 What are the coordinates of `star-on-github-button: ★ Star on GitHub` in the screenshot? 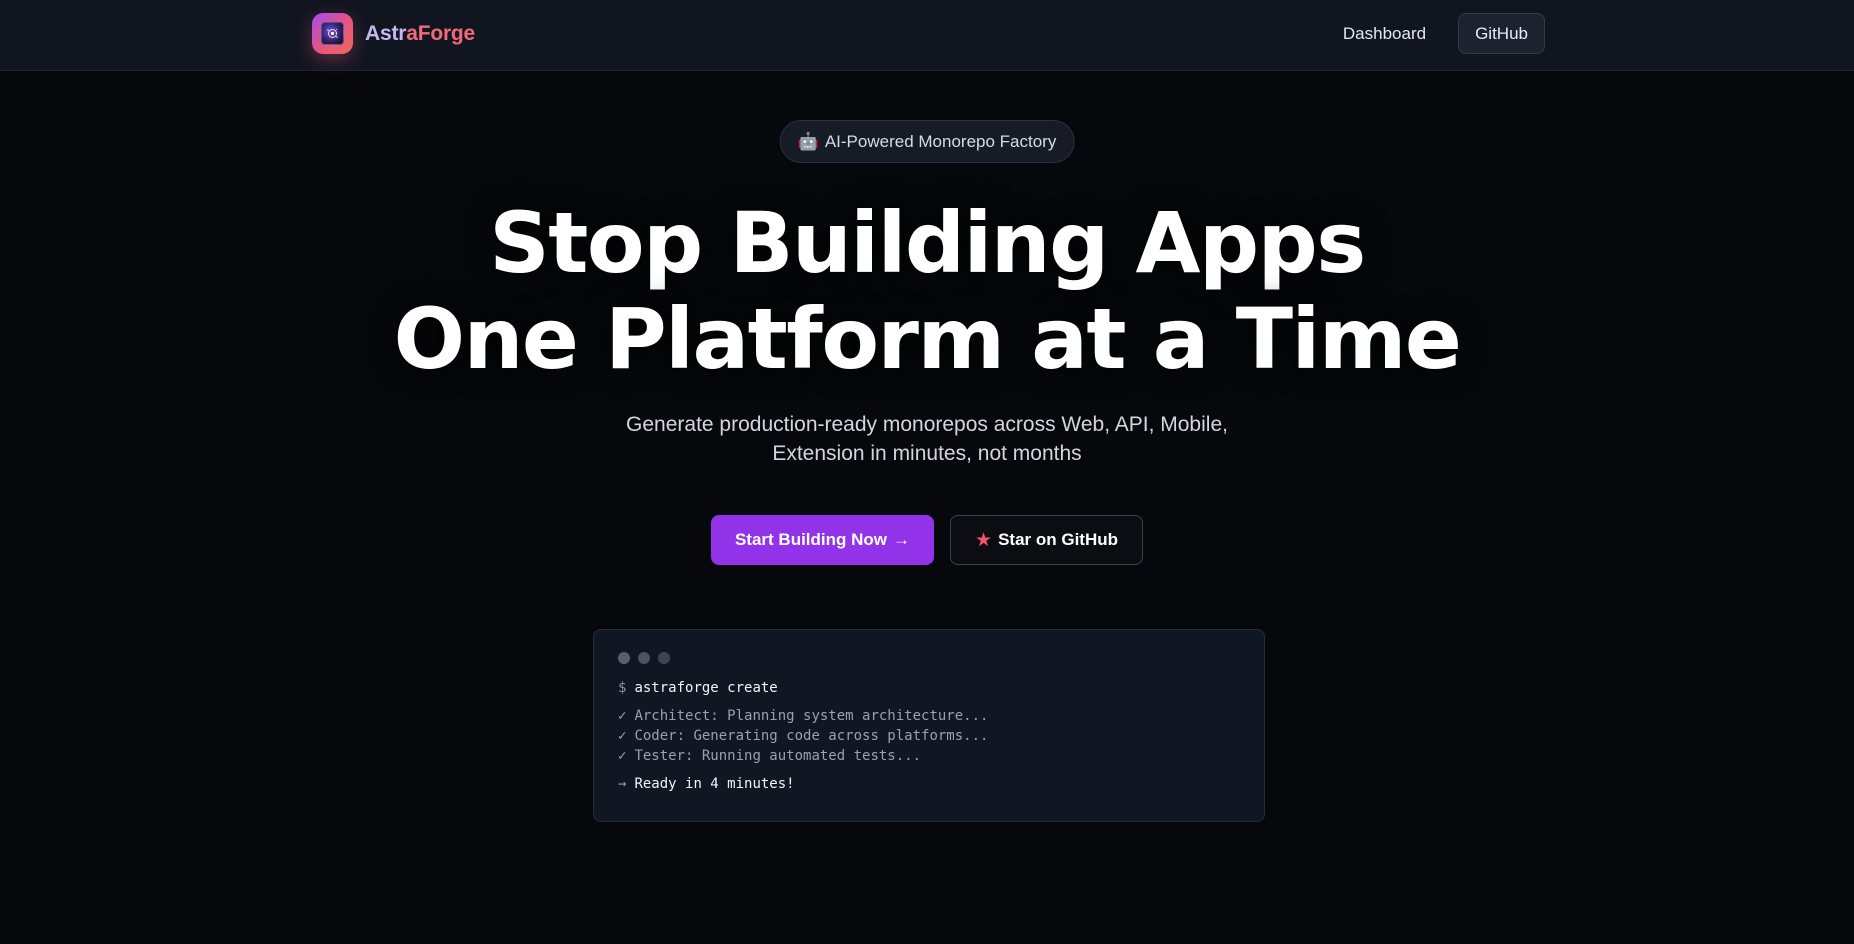 It's located at (1047, 540).